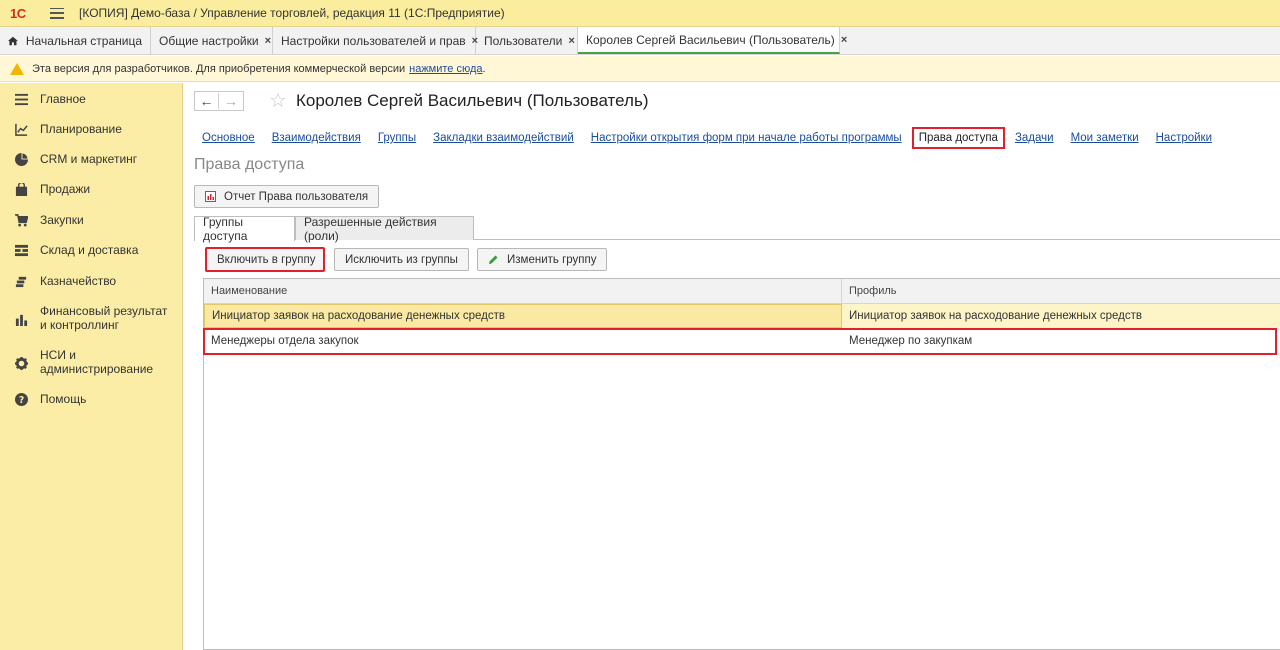  Describe the element at coordinates (503, 138) in the screenshot. I see `link-interaction-bookmarks: Закладки взаимодействий` at that location.